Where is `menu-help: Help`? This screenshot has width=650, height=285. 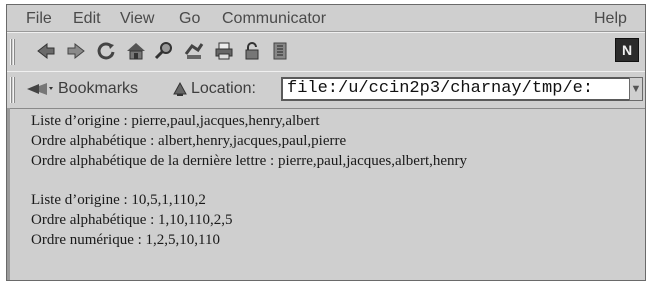 menu-help: Help is located at coordinates (610, 19).